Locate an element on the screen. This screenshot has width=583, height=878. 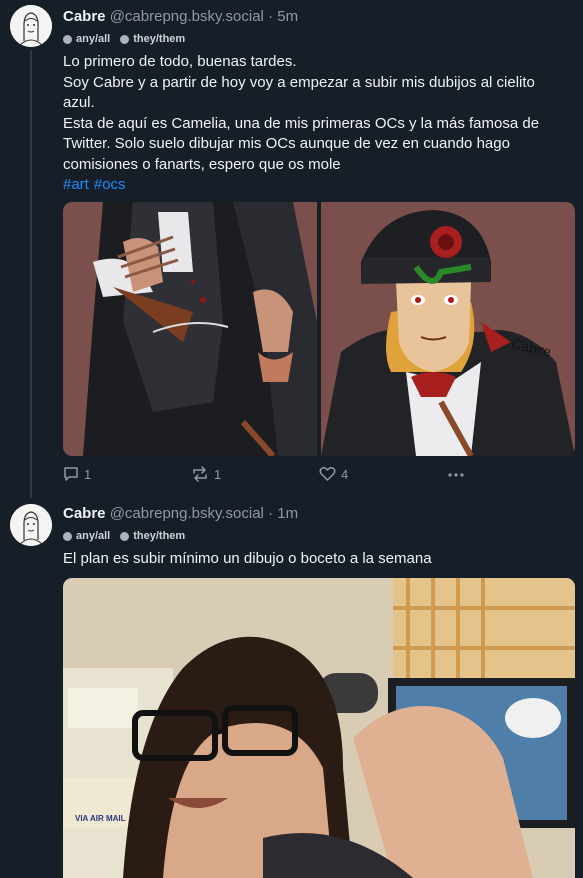
post-time: · 5m is located at coordinates (283, 16).